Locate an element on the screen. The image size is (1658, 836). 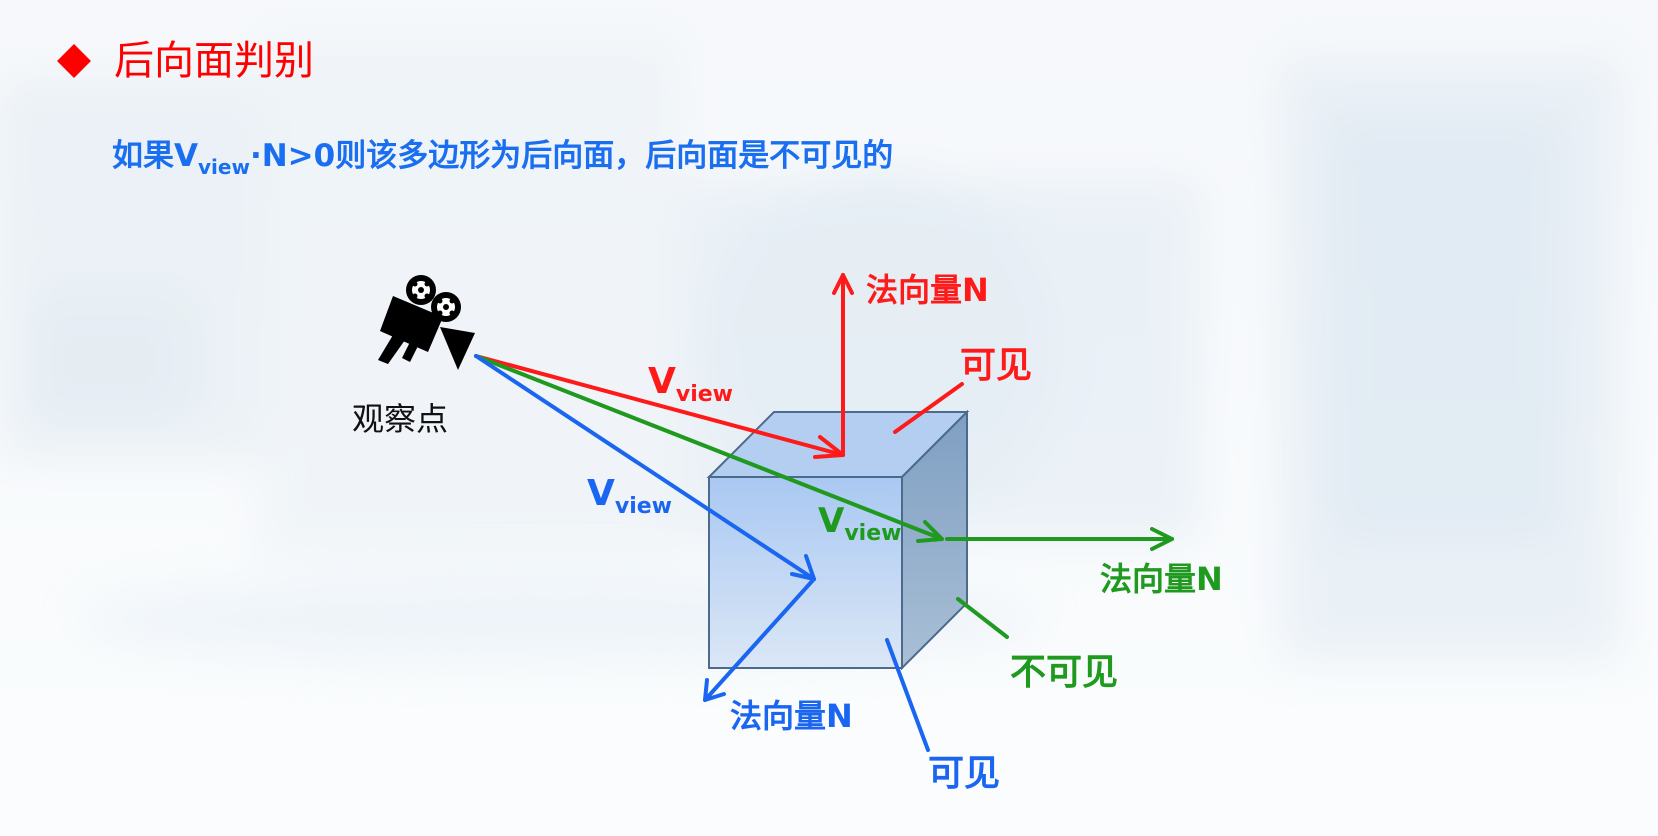
green-leader-line is located at coordinates (982, 618).